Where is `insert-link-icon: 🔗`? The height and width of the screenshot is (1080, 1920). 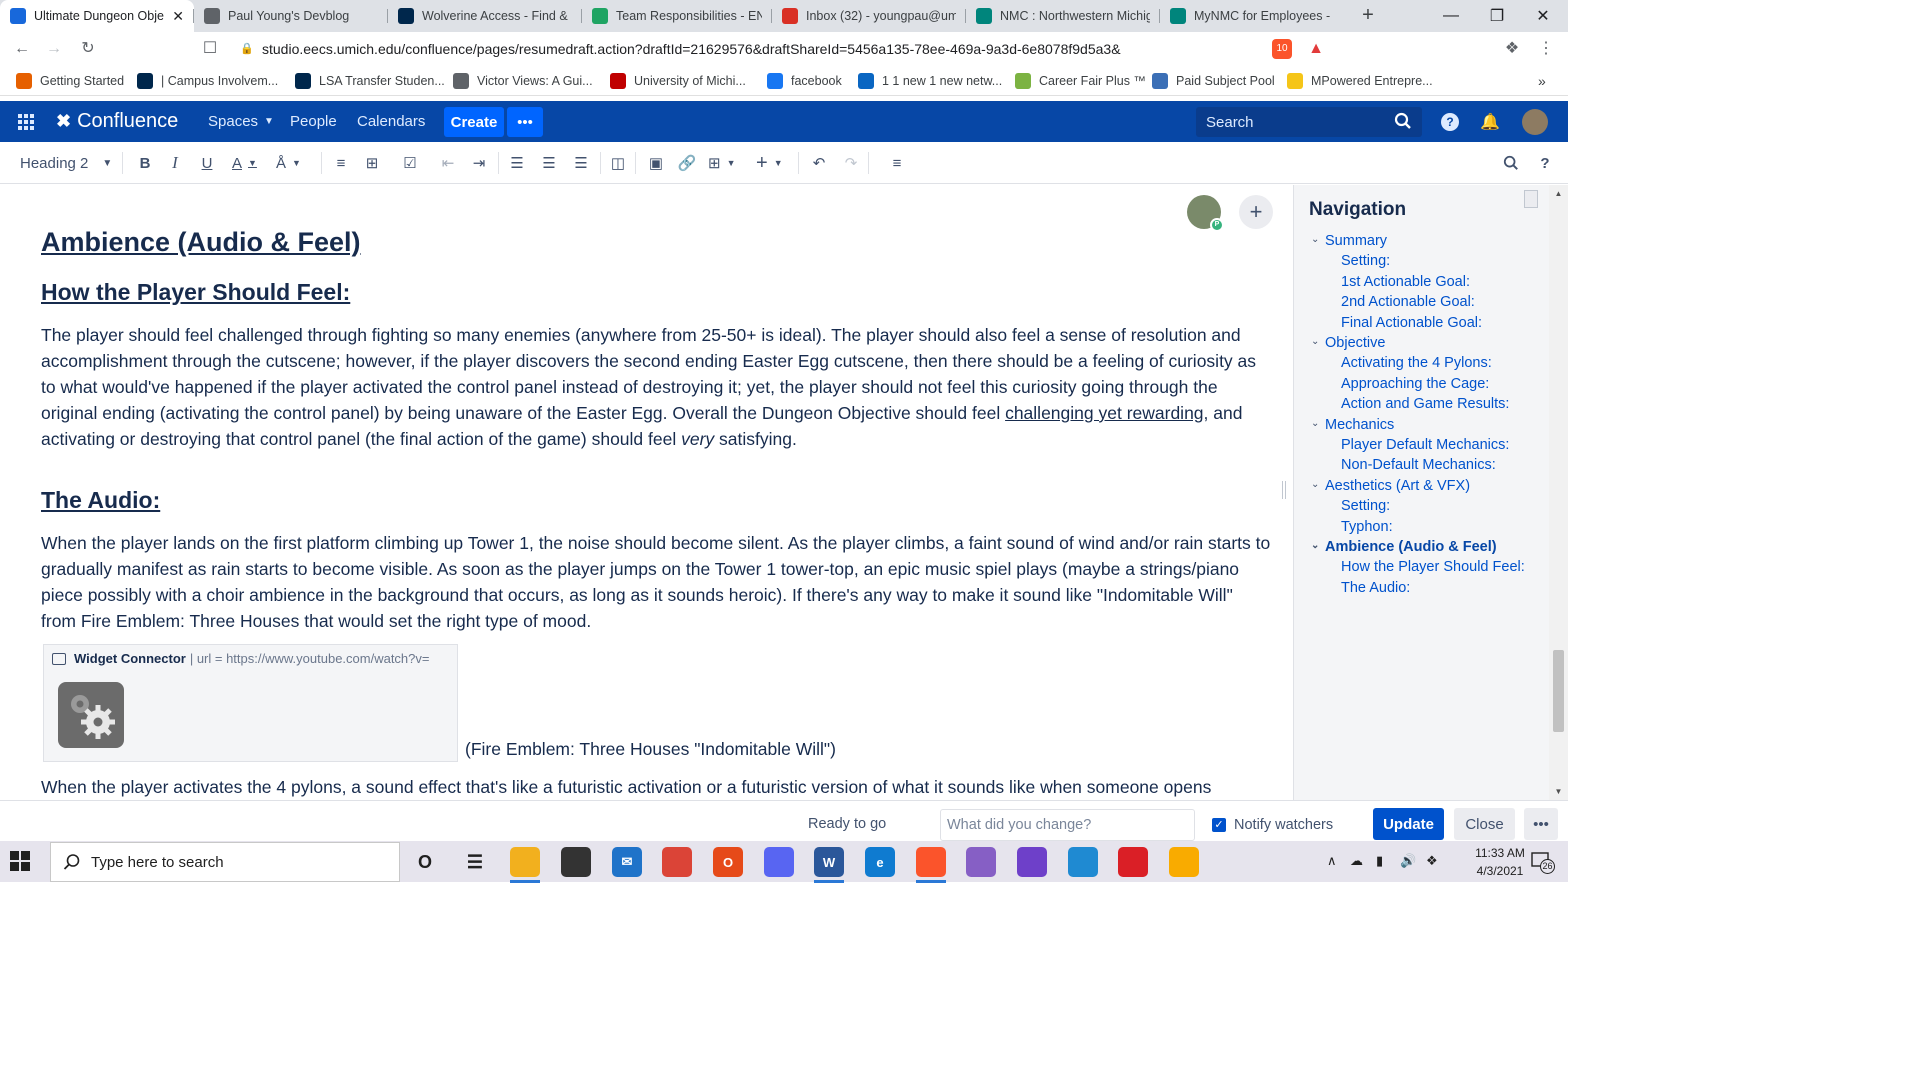
insert-link-icon: 🔗 is located at coordinates (687, 163).